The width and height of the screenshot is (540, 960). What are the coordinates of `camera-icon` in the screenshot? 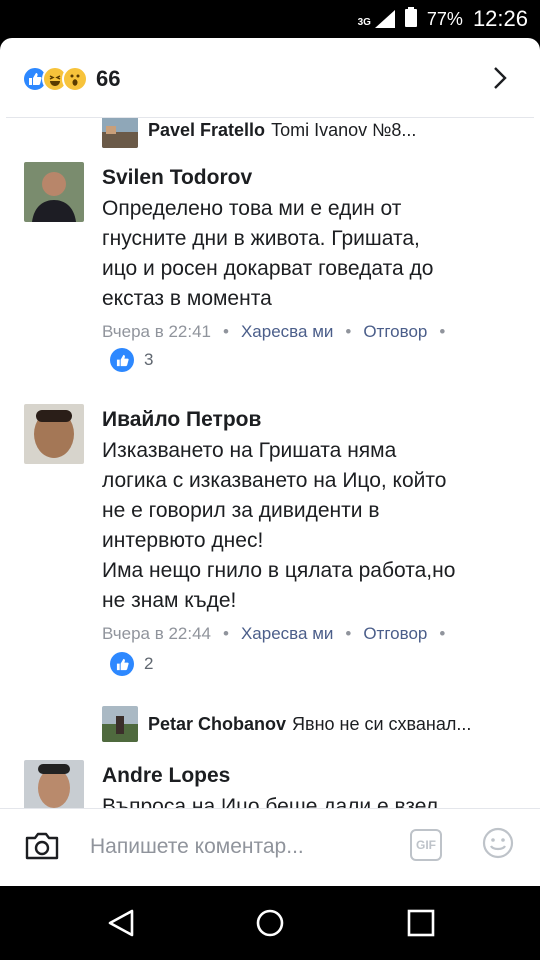 It's located at (42, 846).